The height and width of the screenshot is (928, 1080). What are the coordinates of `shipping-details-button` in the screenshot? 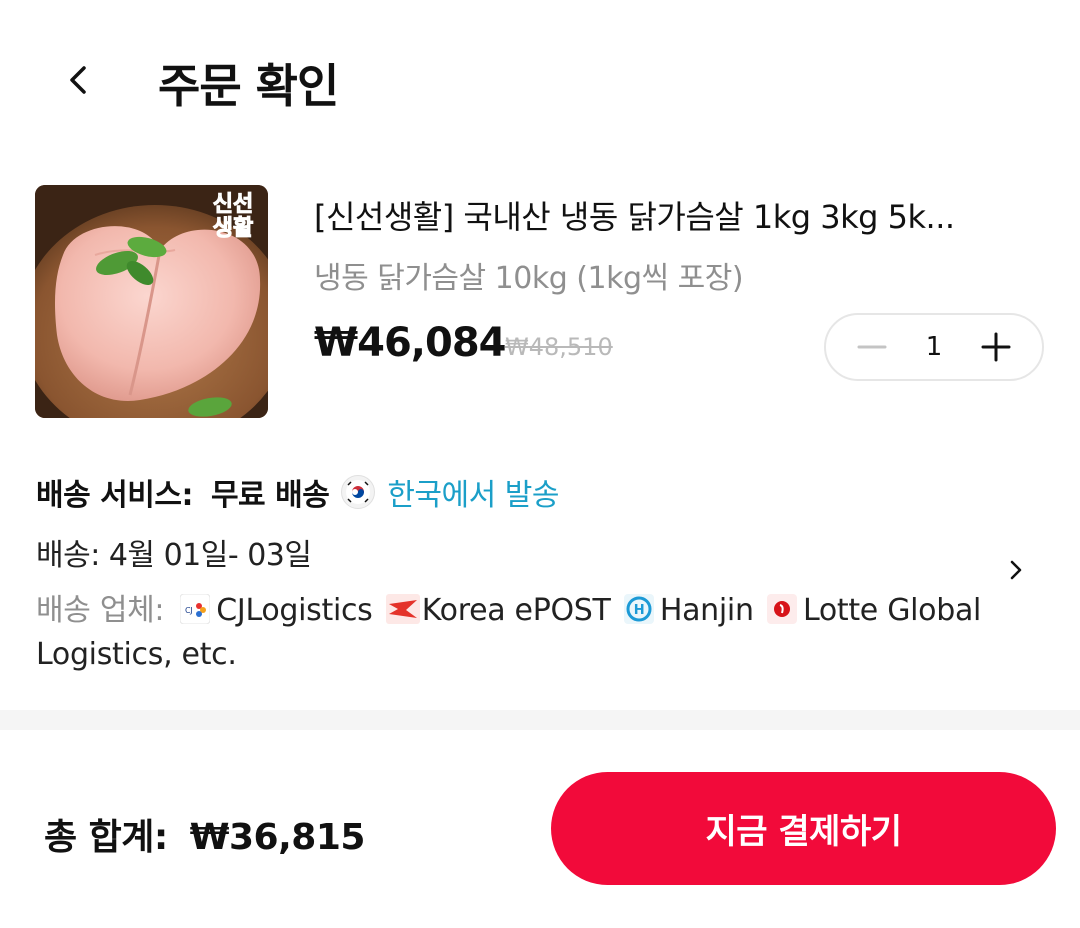 It's located at (1016, 570).